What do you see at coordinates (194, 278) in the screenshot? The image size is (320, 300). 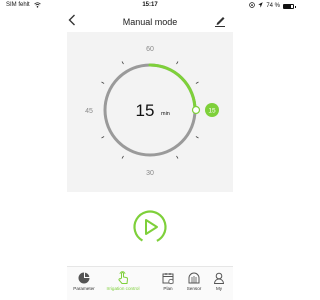 I see `sensor-icon` at bounding box center [194, 278].